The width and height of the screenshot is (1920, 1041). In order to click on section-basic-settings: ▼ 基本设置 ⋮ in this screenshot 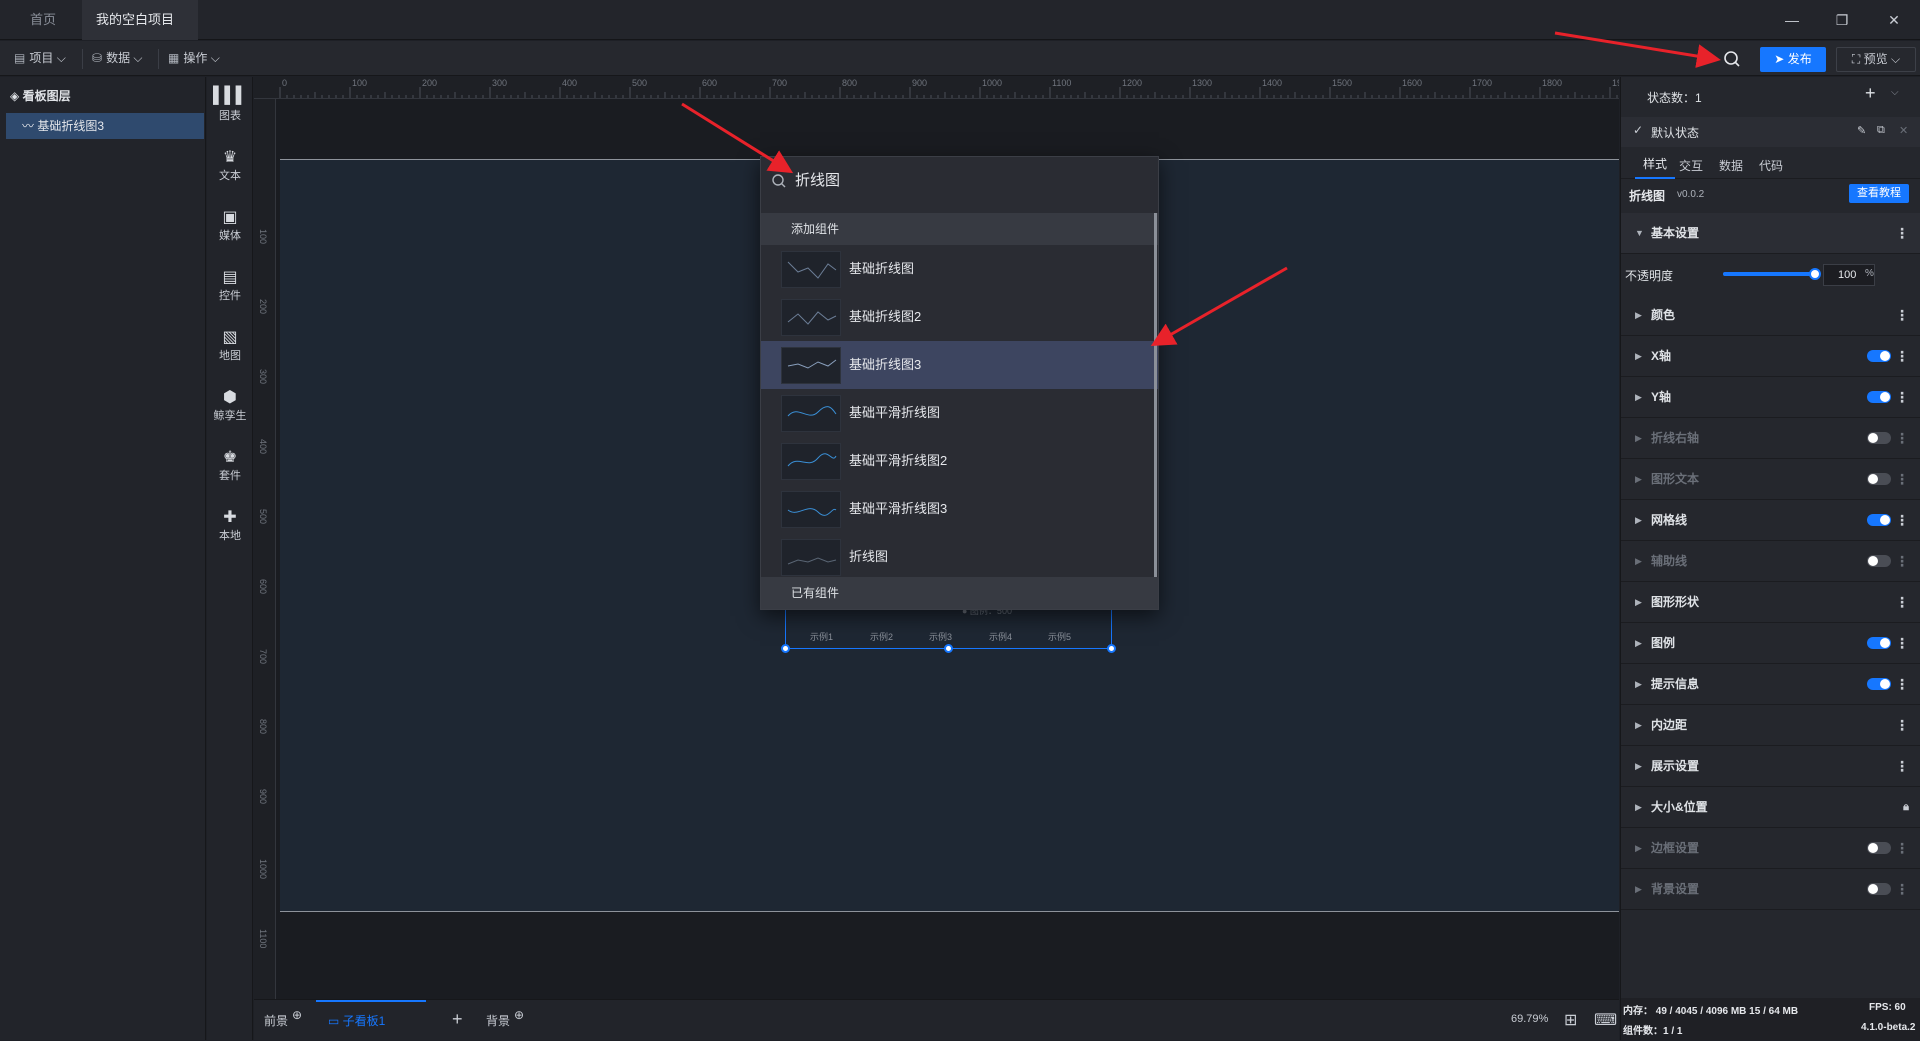, I will do `click(1770, 233)`.